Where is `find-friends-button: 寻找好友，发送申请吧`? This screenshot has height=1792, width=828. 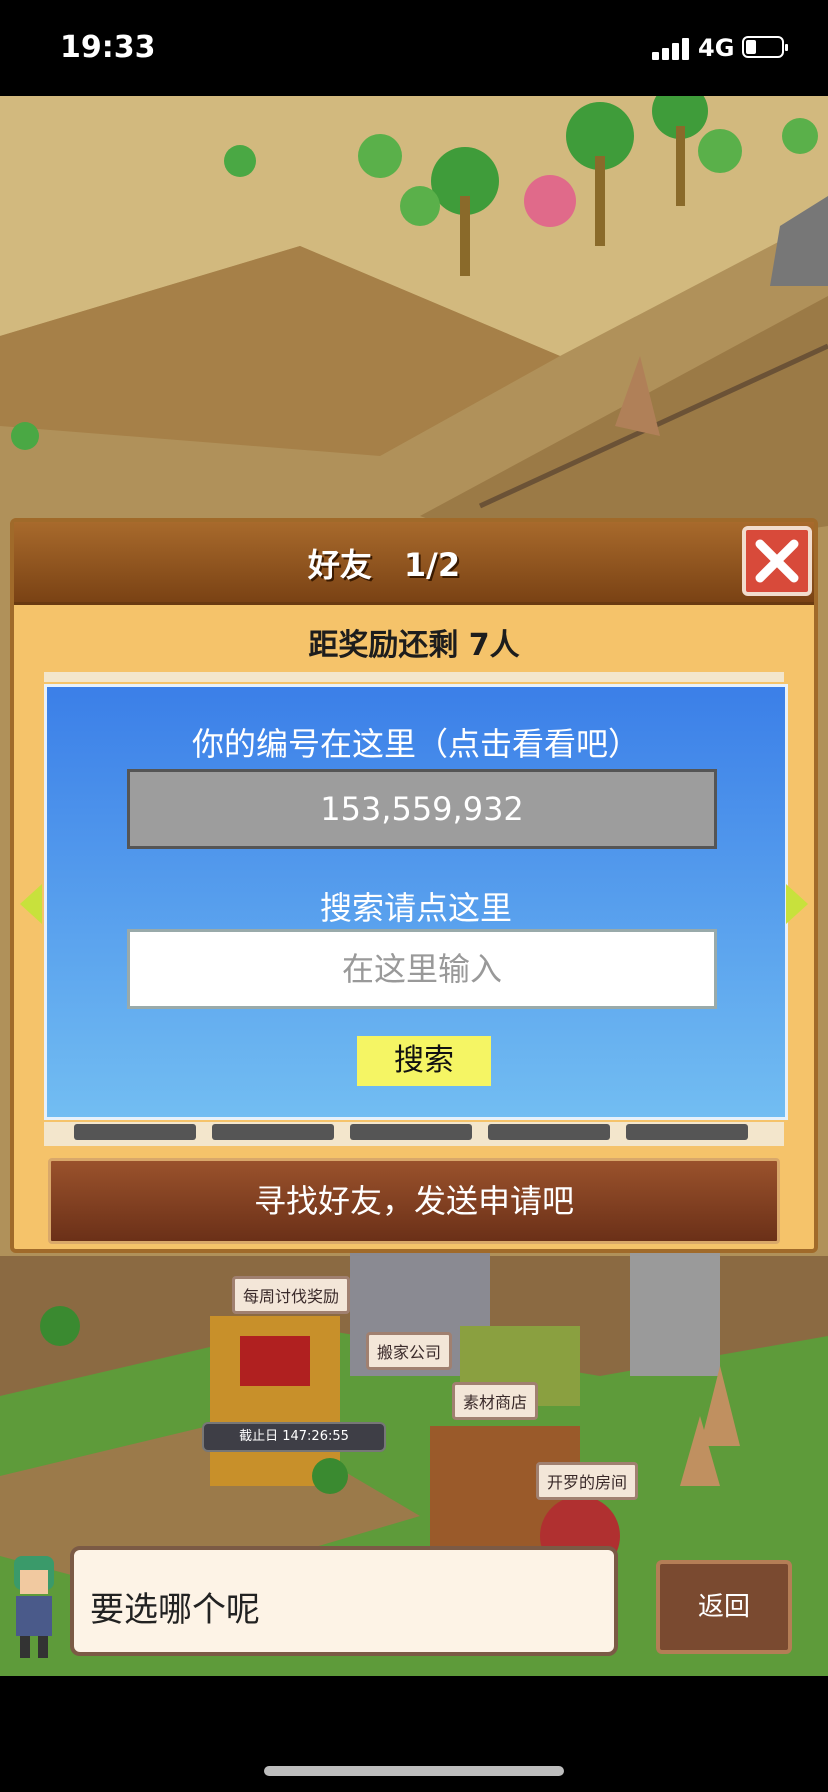 find-friends-button: 寻找好友，发送申请吧 is located at coordinates (414, 1201).